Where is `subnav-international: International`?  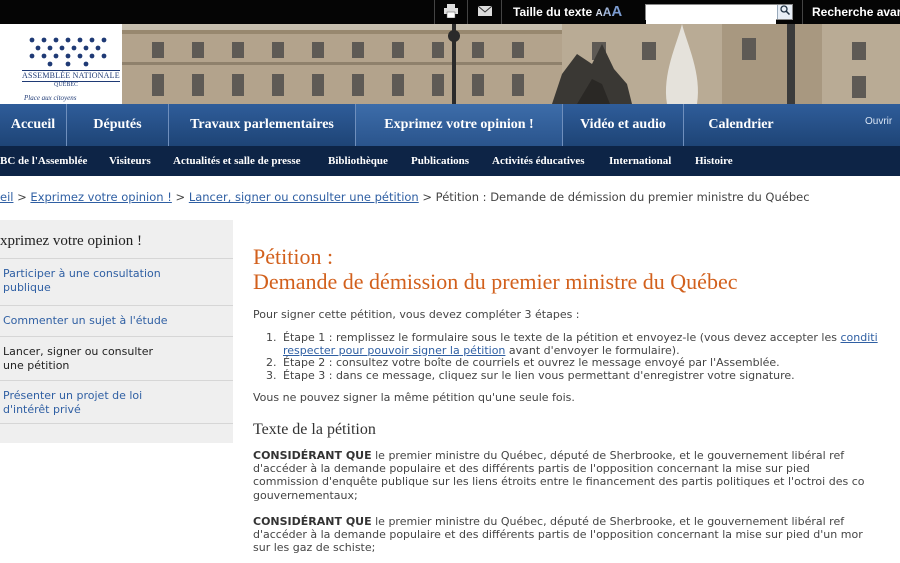 subnav-international: International is located at coordinates (640, 161).